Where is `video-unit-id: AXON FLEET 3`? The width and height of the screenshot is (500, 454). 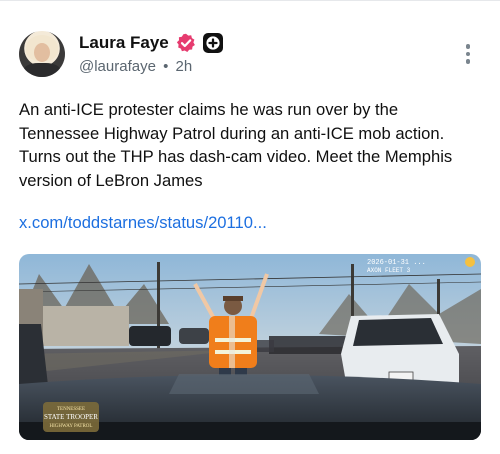 video-unit-id: AXON FLEET 3 is located at coordinates (389, 270).